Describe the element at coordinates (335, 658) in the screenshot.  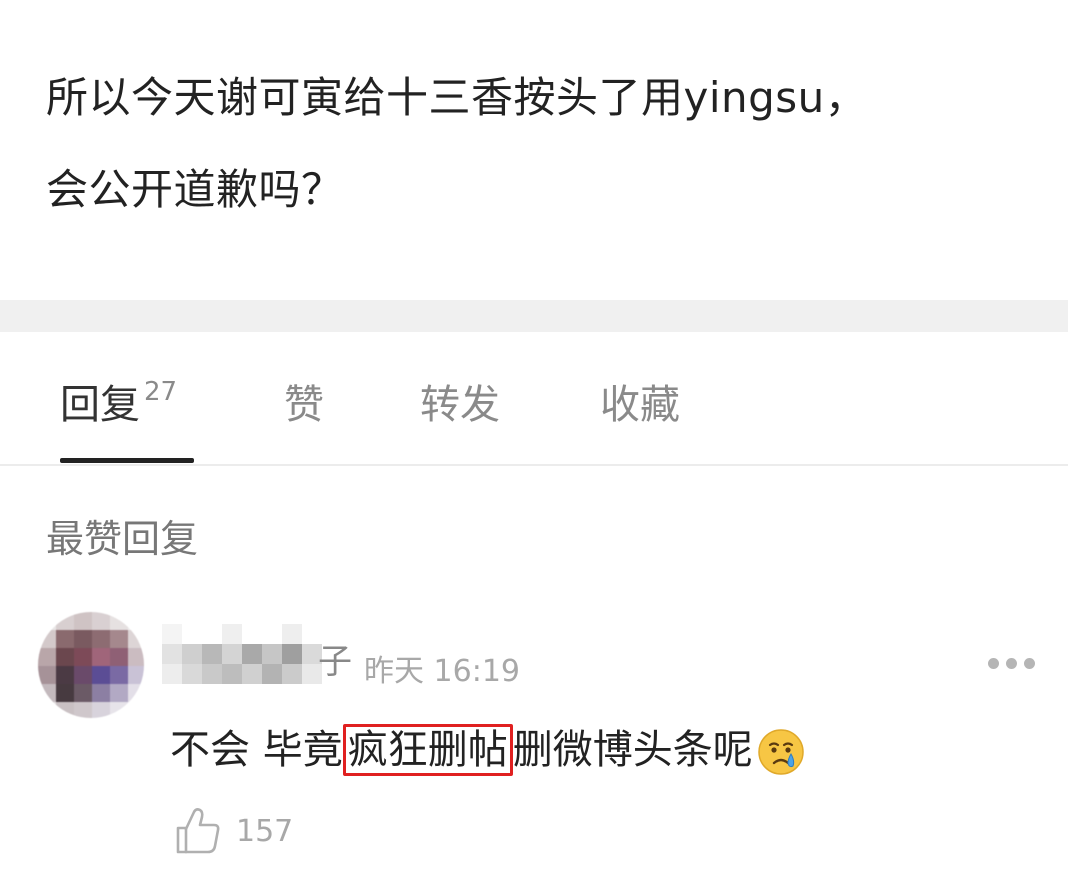
I see `username-visible-part: 子` at that location.